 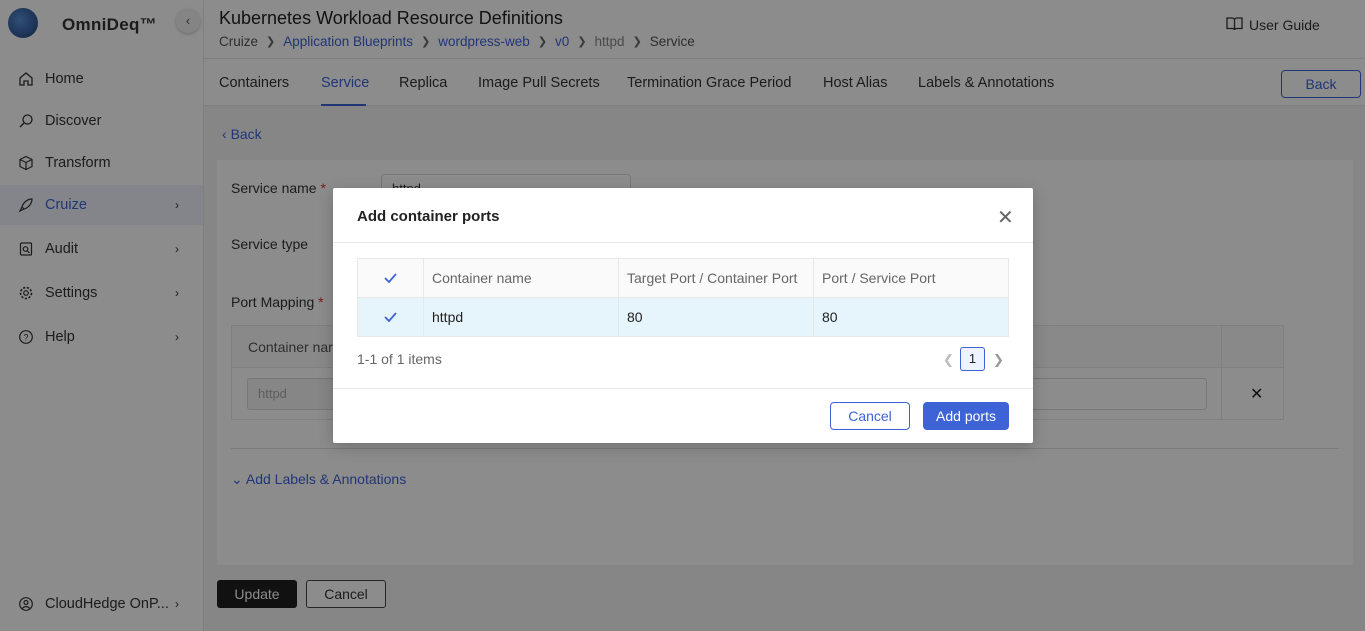 I want to click on select-all-checkbox, so click(x=390, y=278).